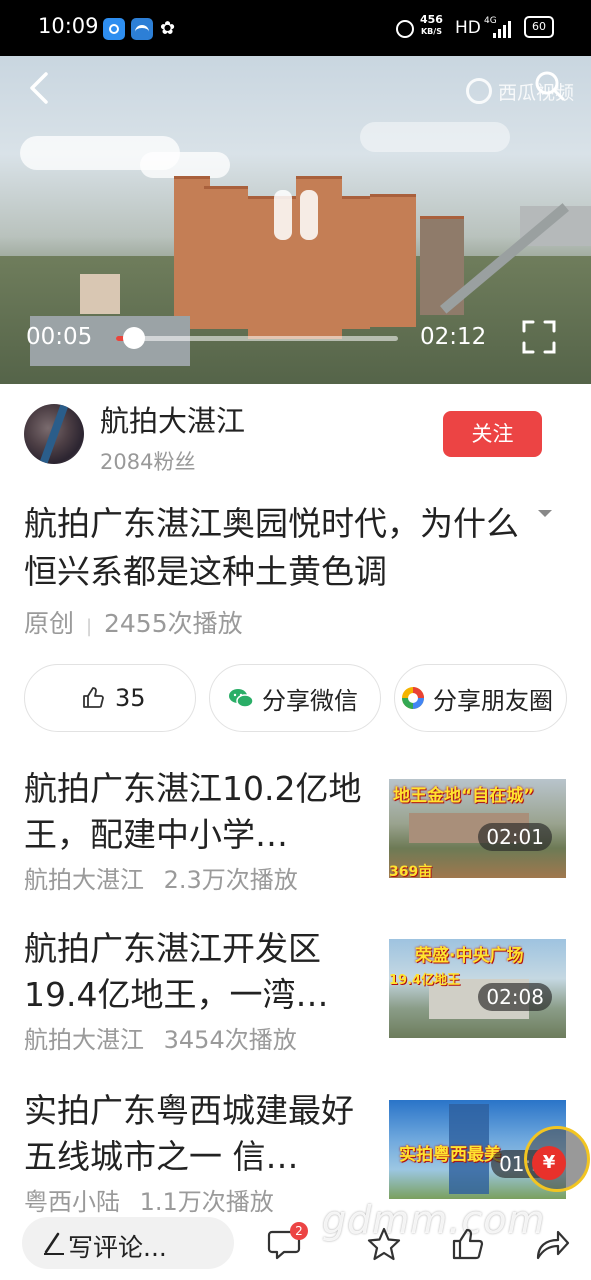 This screenshot has width=591, height=1280. Describe the element at coordinates (413, 698) in the screenshot. I see `moments-icon` at that location.